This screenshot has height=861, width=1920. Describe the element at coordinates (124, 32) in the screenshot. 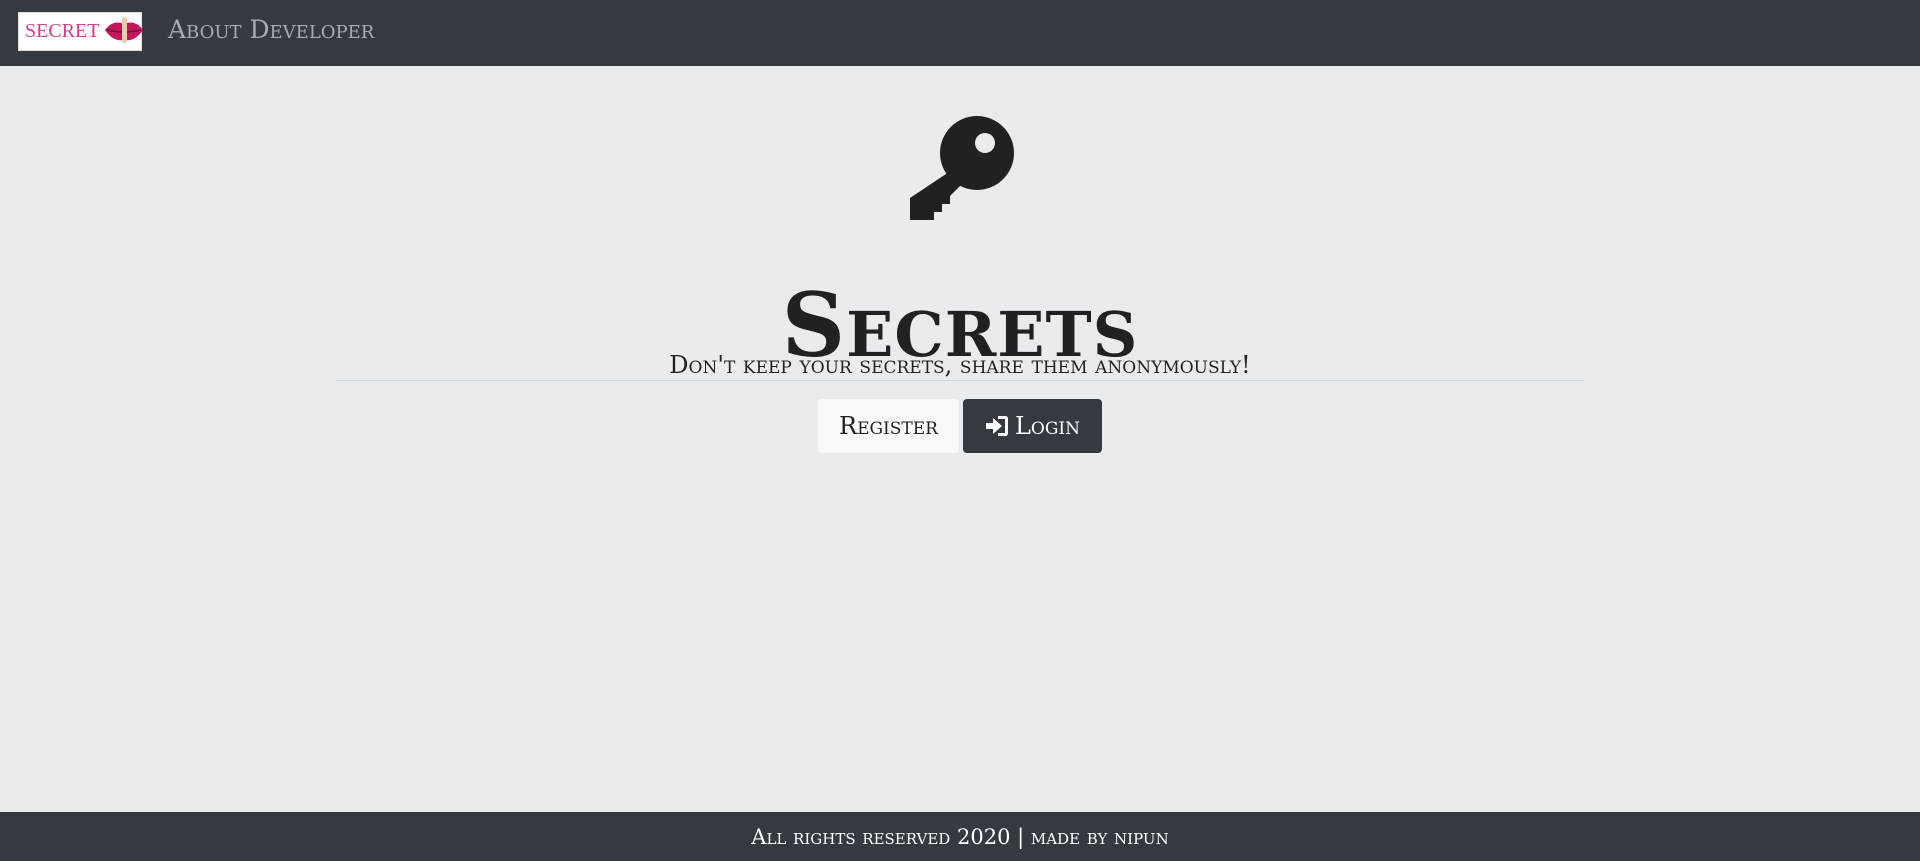

I see `lips-shush-icon` at that location.